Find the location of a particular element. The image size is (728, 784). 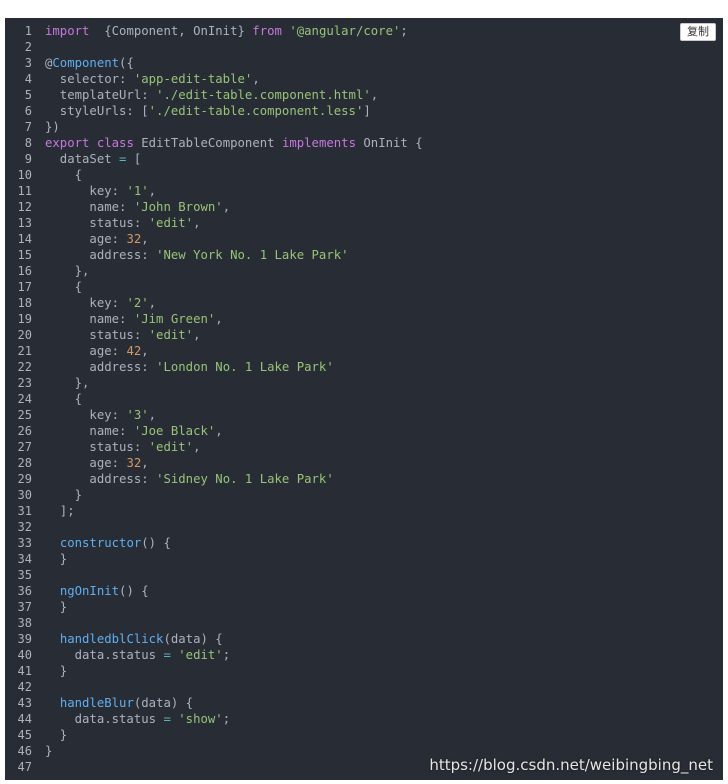

code-token: '@angular/core' is located at coordinates (345, 31).